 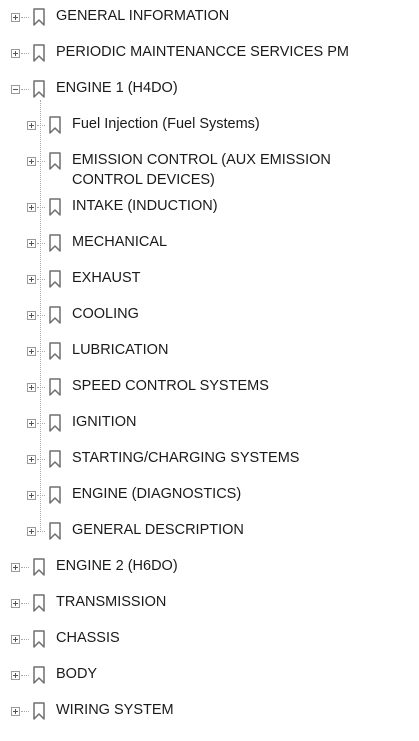 What do you see at coordinates (115, 710) in the screenshot?
I see `tree-node-label: WIRING SYSTEM` at bounding box center [115, 710].